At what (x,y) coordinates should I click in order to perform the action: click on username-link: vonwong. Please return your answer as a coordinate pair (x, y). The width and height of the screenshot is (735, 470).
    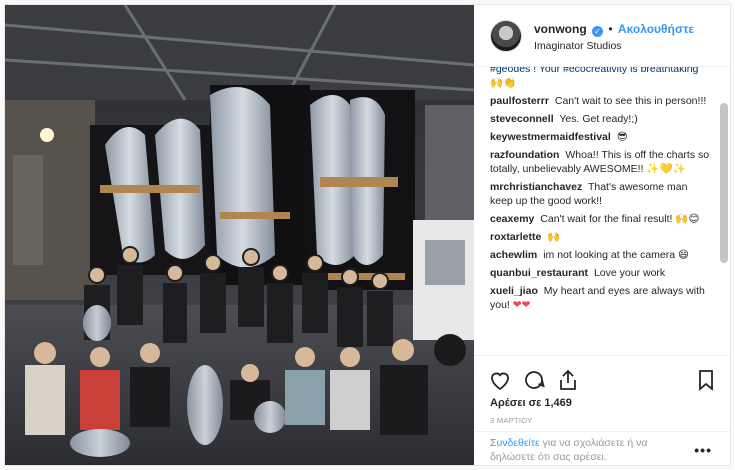
    Looking at the image, I should click on (560, 29).